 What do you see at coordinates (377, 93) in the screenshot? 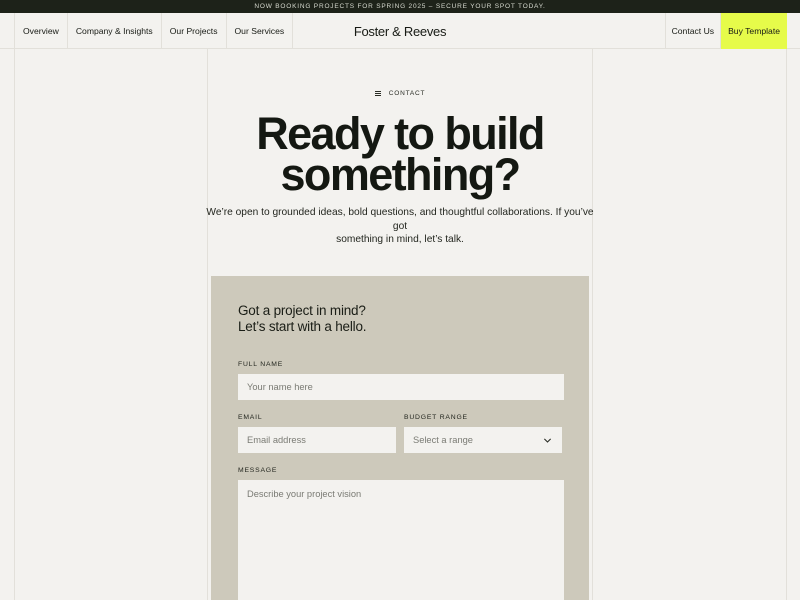
I see `lines-icon` at bounding box center [377, 93].